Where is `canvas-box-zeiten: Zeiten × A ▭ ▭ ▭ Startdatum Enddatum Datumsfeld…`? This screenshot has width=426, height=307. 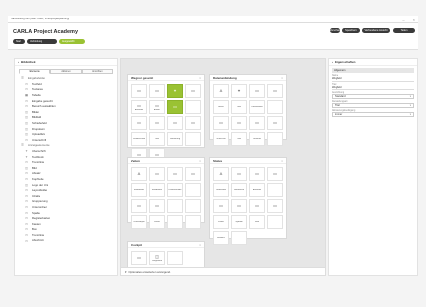 canvas-box-zeiten: Zeiten × A ▭ ▭ ▭ Startdatum Enddatum Datumsfeld… is located at coordinates (166, 193).